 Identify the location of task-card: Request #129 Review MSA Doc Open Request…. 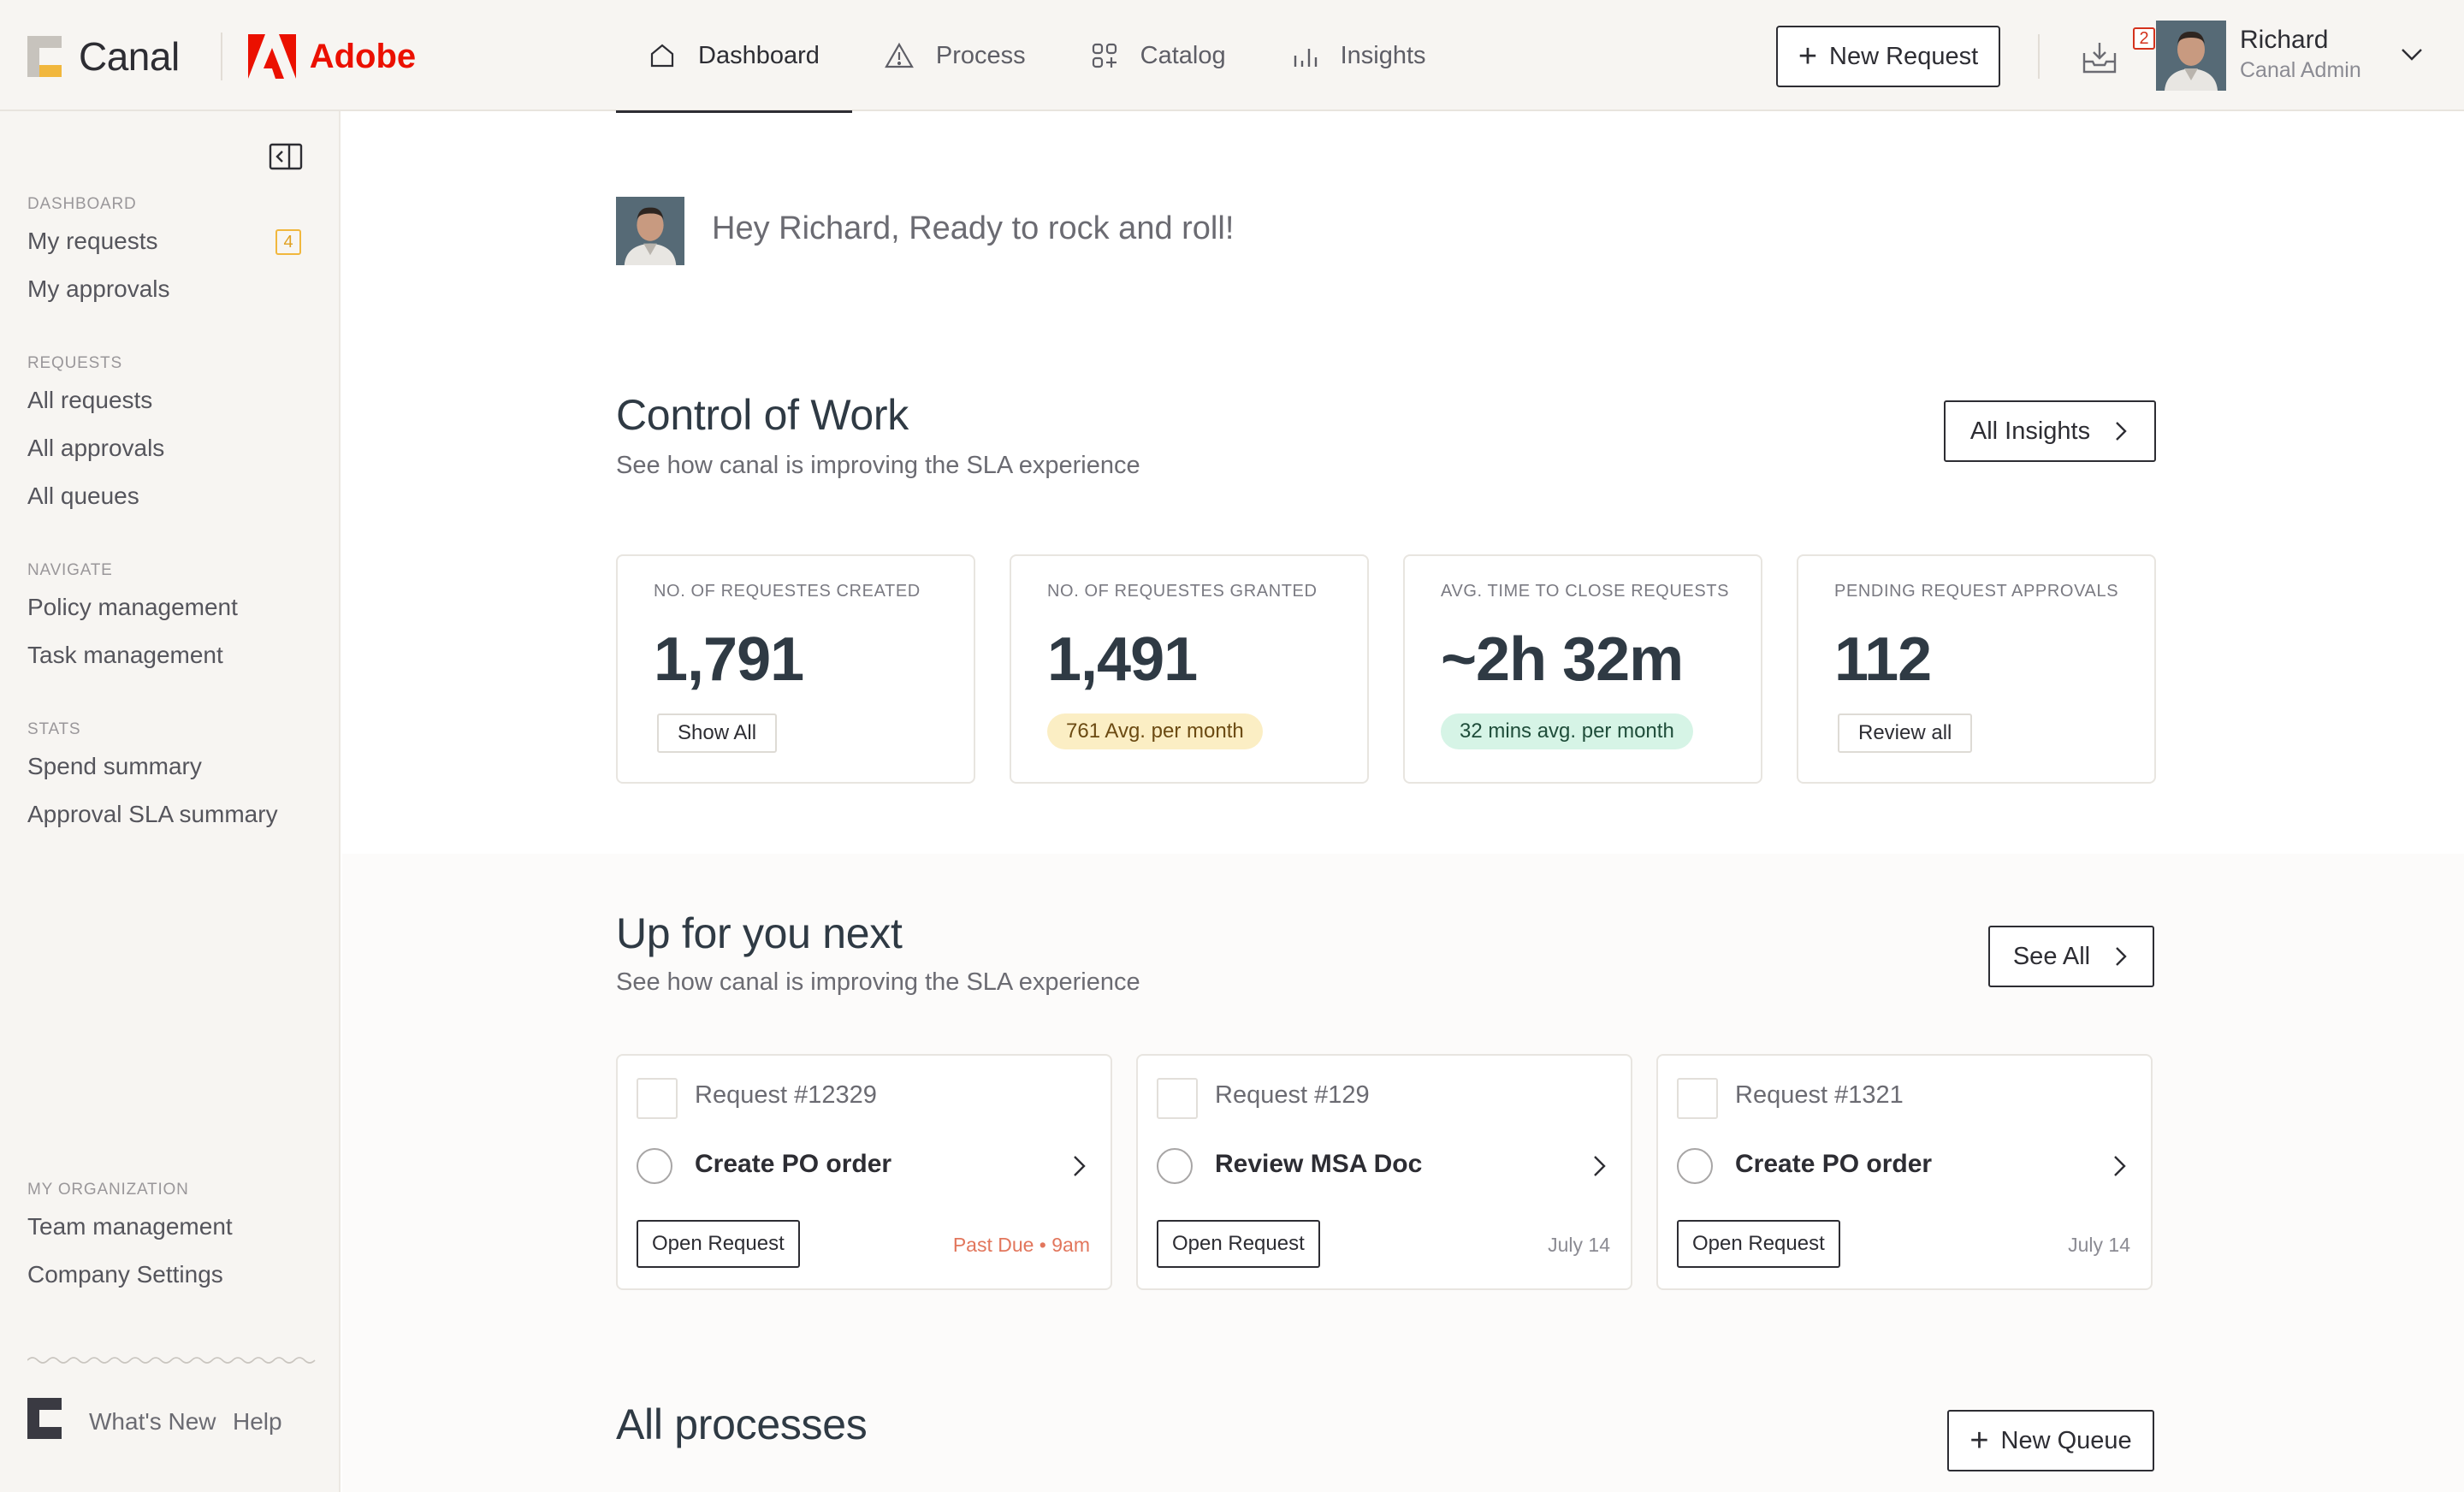
(1384, 1172).